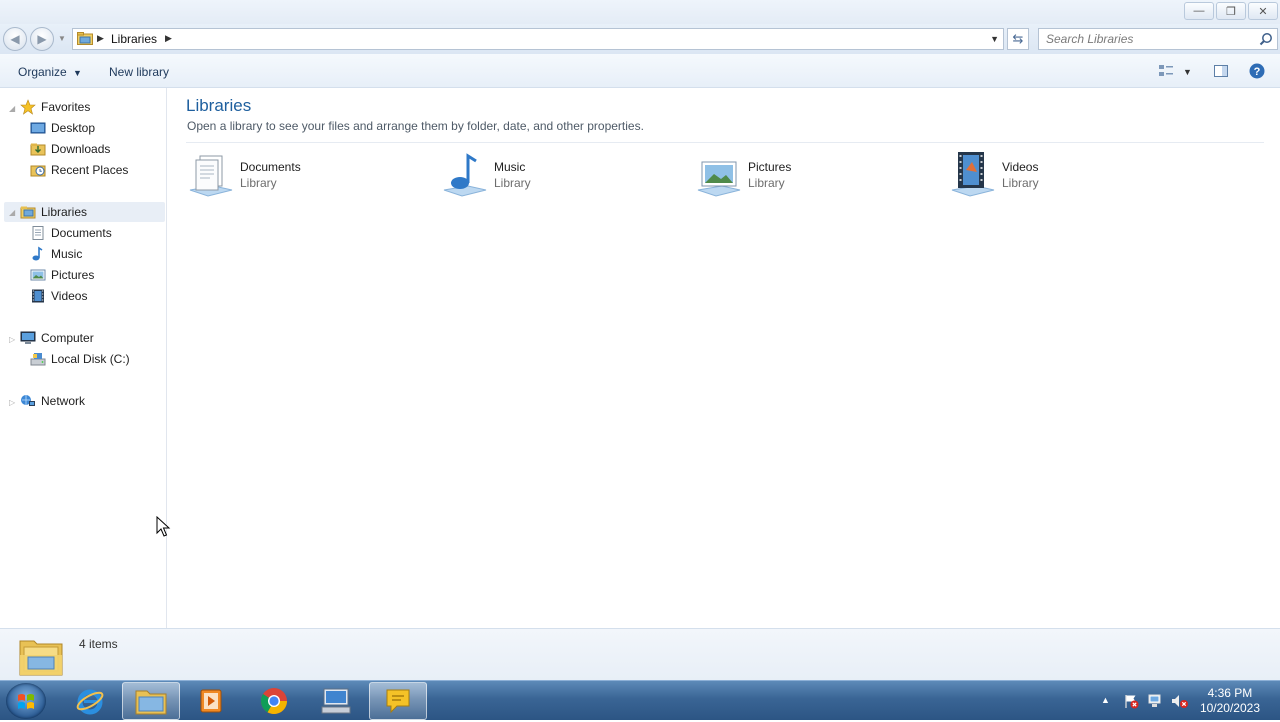 Image resolution: width=1280 pixels, height=722 pixels. Describe the element at coordinates (38, 275) in the screenshot. I see `pictures-icon` at that location.